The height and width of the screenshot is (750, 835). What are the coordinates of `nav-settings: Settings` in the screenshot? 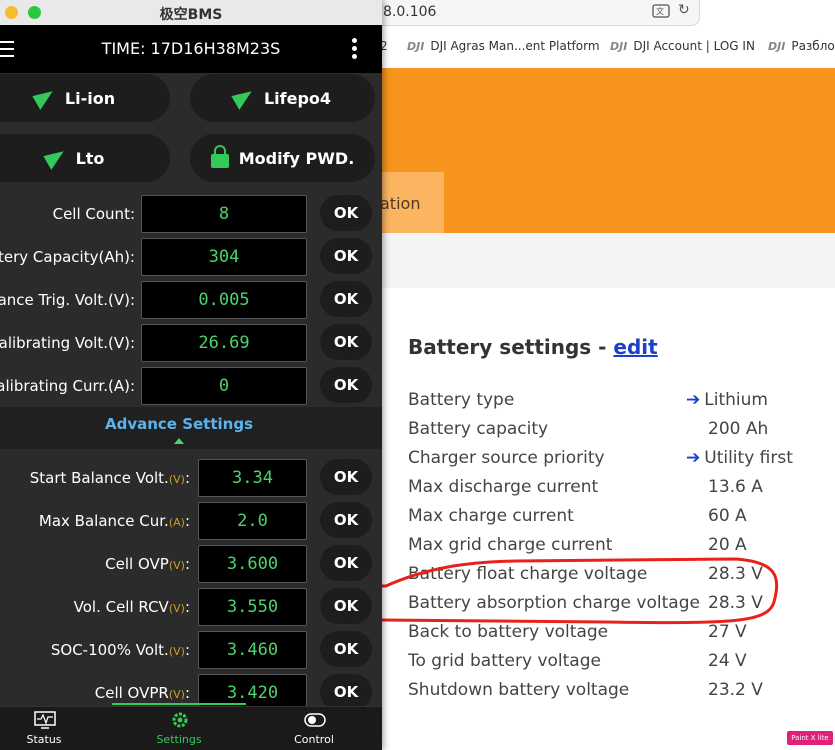 It's located at (179, 728).